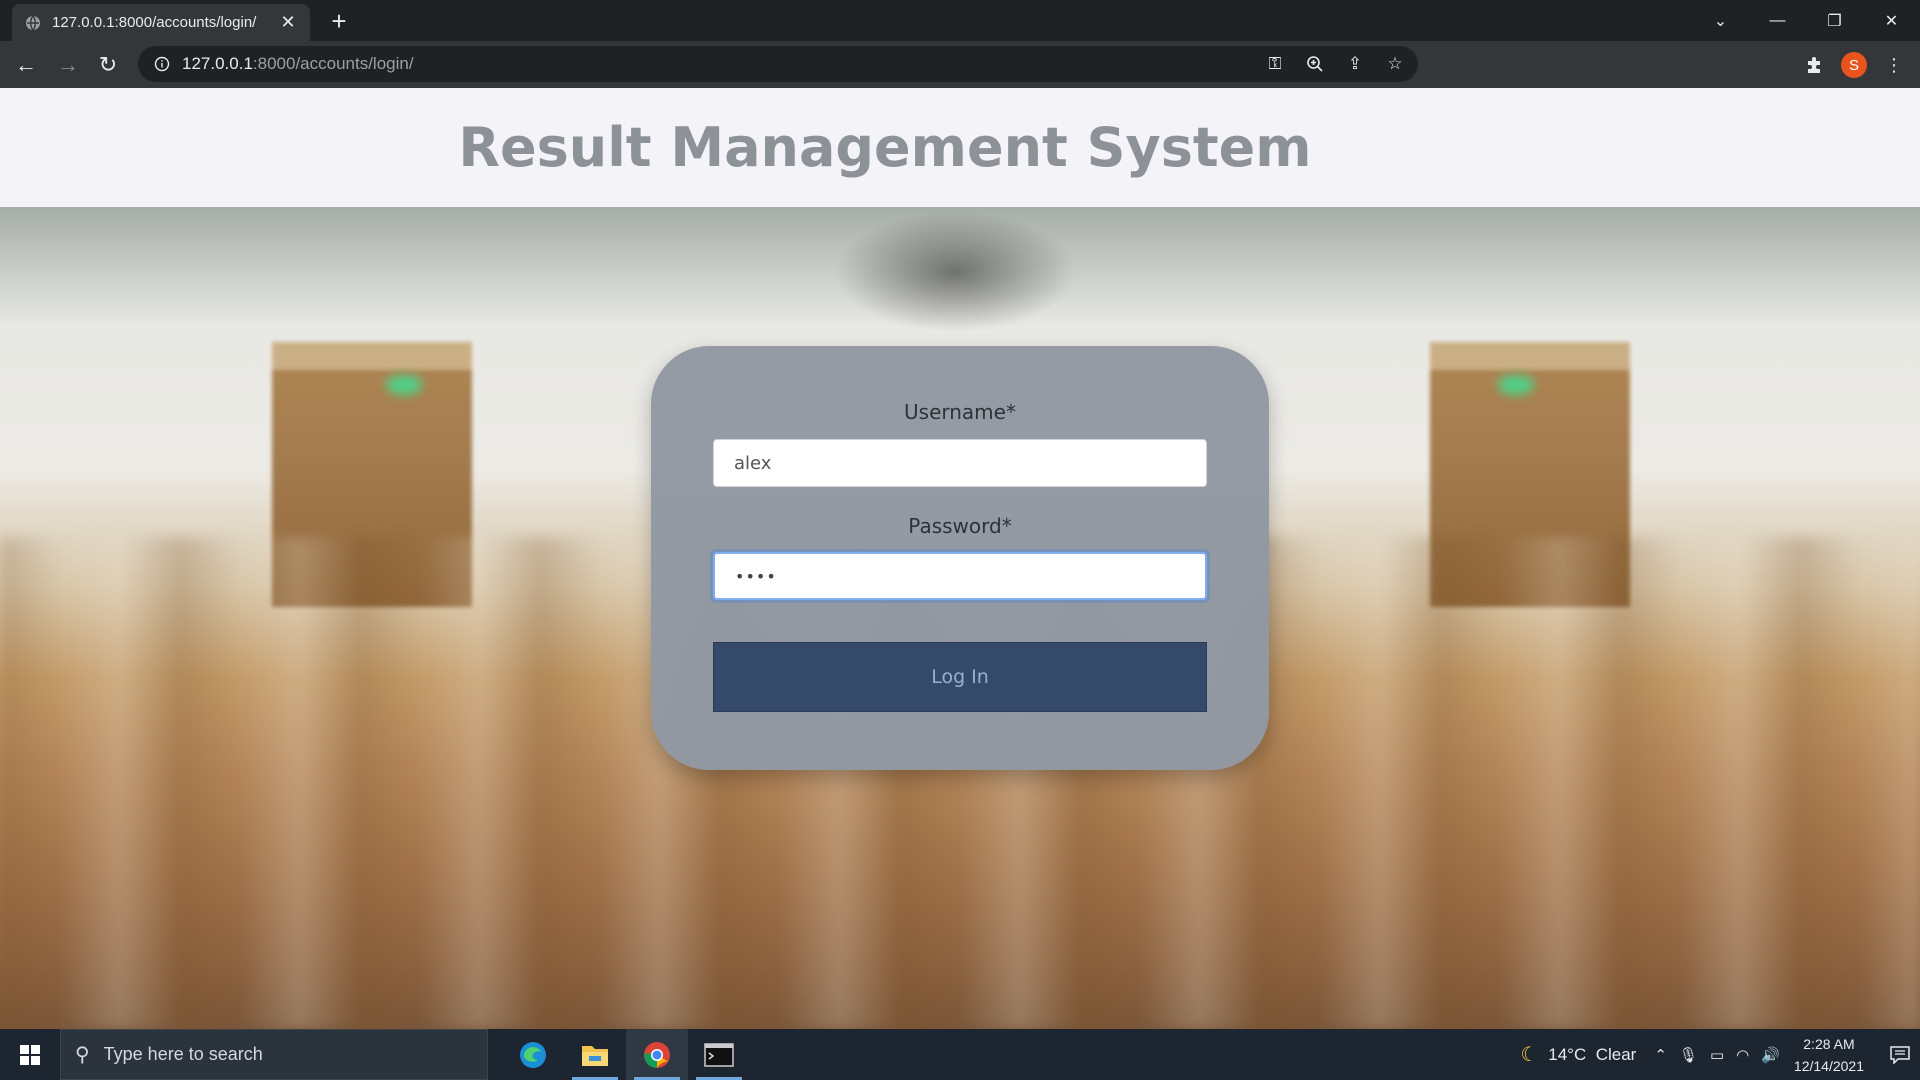 The image size is (1920, 1080). Describe the element at coordinates (1900, 1054) in the screenshot. I see `notifications-icon` at that location.